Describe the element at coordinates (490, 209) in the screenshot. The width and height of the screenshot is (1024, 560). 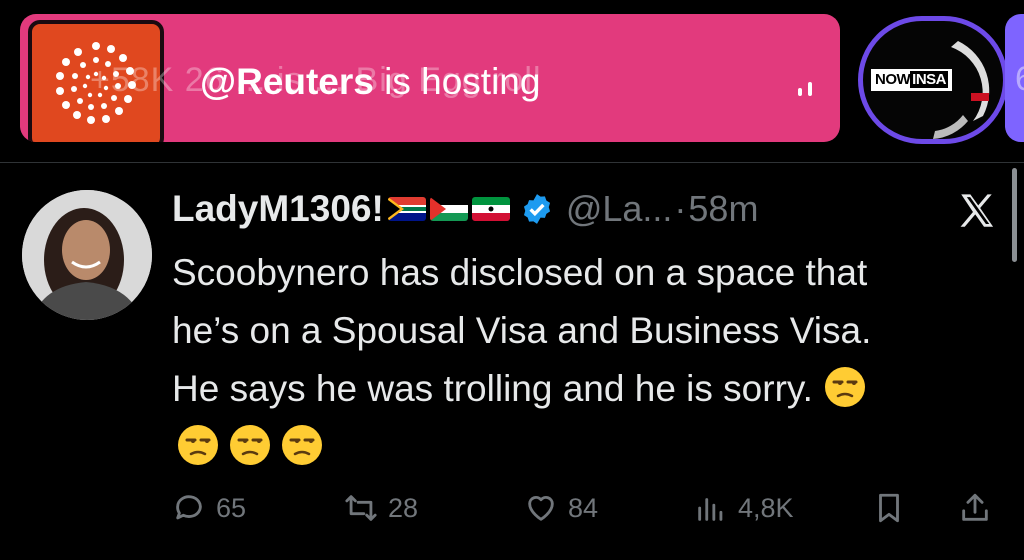
I see `somaliland-flag-icon` at that location.